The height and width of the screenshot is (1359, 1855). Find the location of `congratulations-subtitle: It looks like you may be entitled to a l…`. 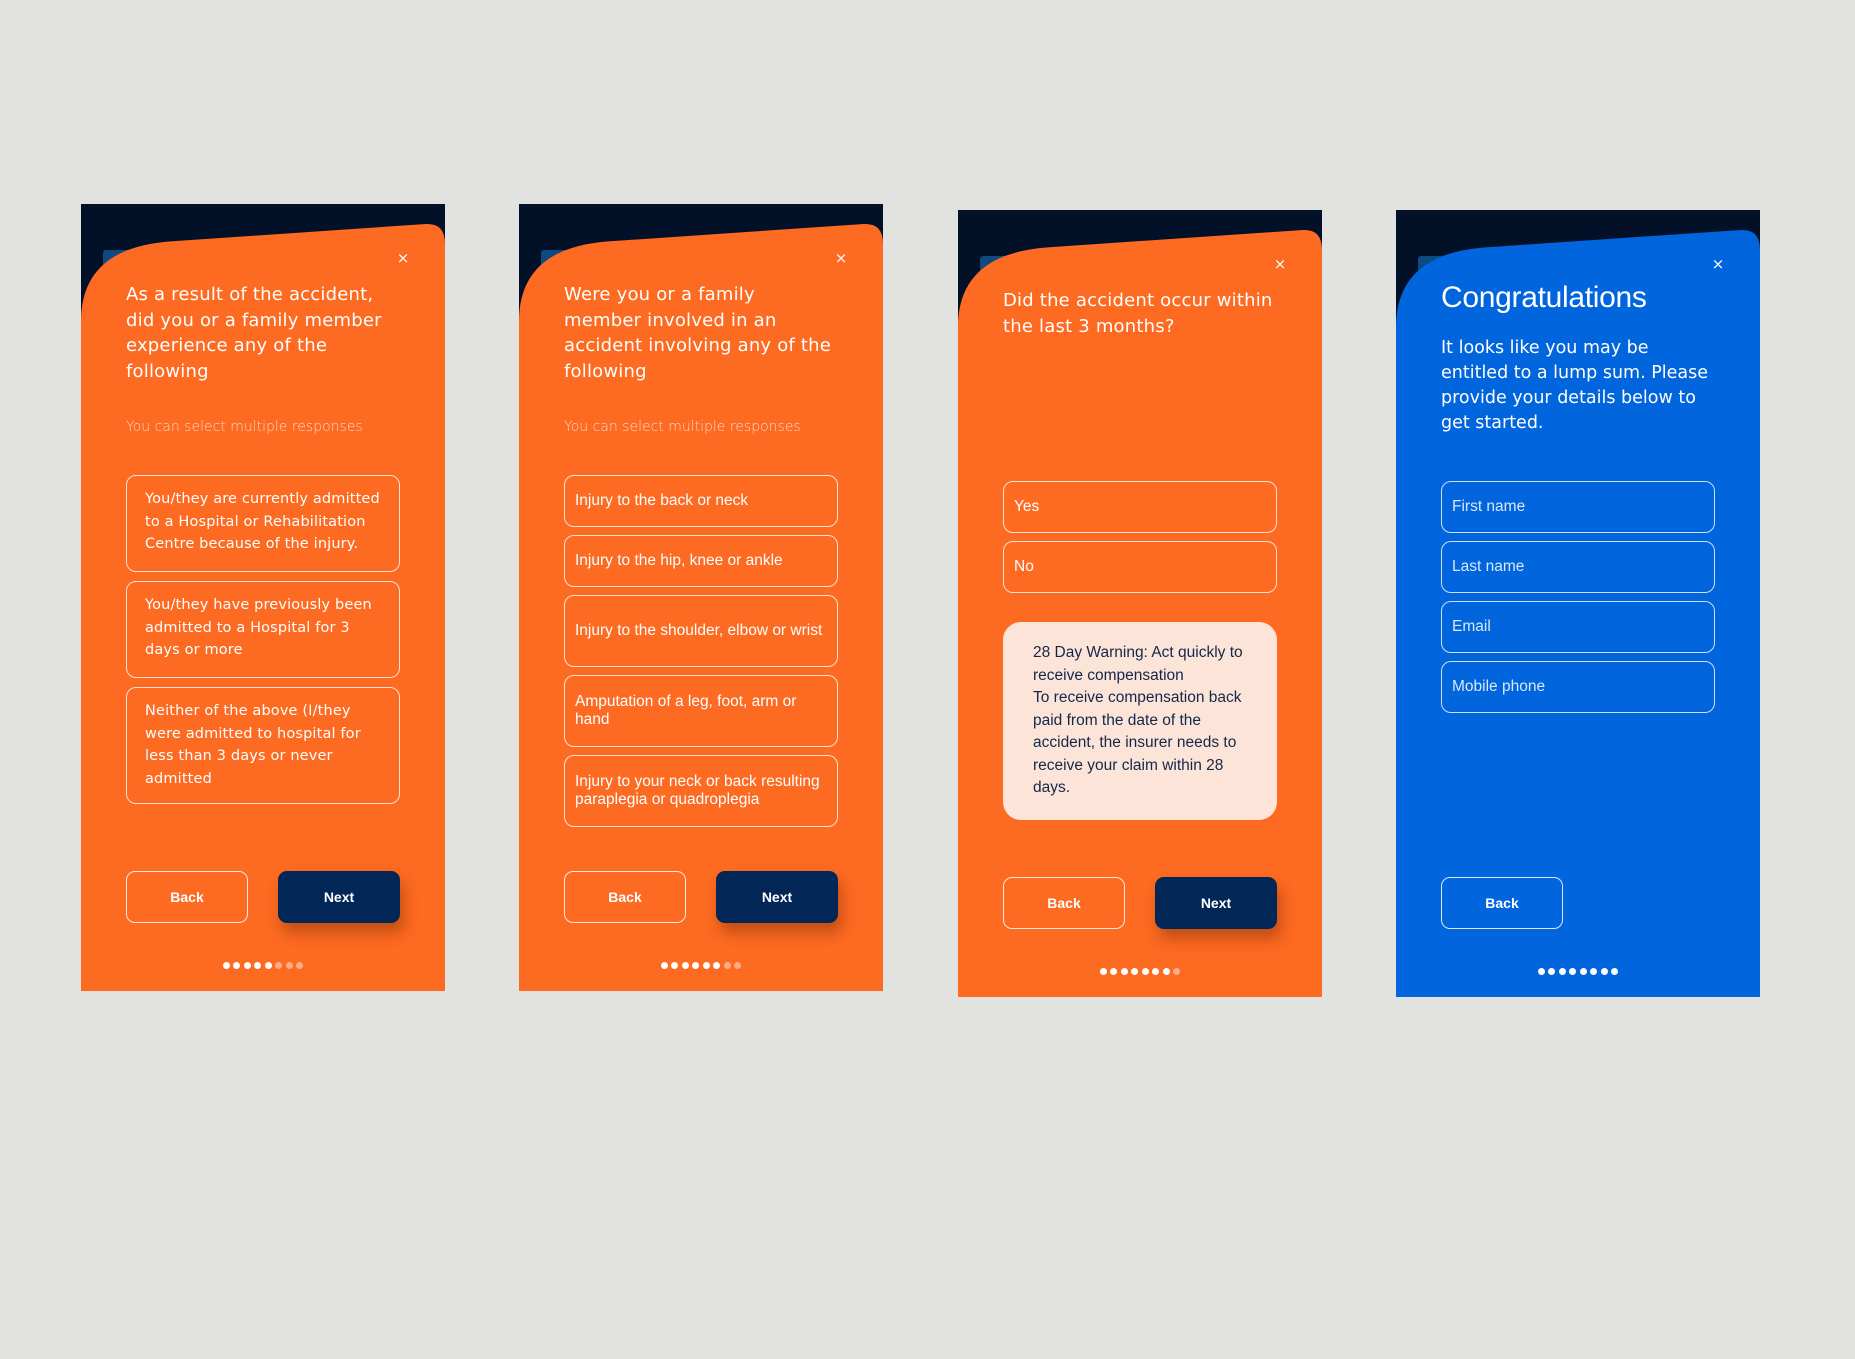

congratulations-subtitle: It looks like you may be entitled to a l… is located at coordinates (1575, 385).